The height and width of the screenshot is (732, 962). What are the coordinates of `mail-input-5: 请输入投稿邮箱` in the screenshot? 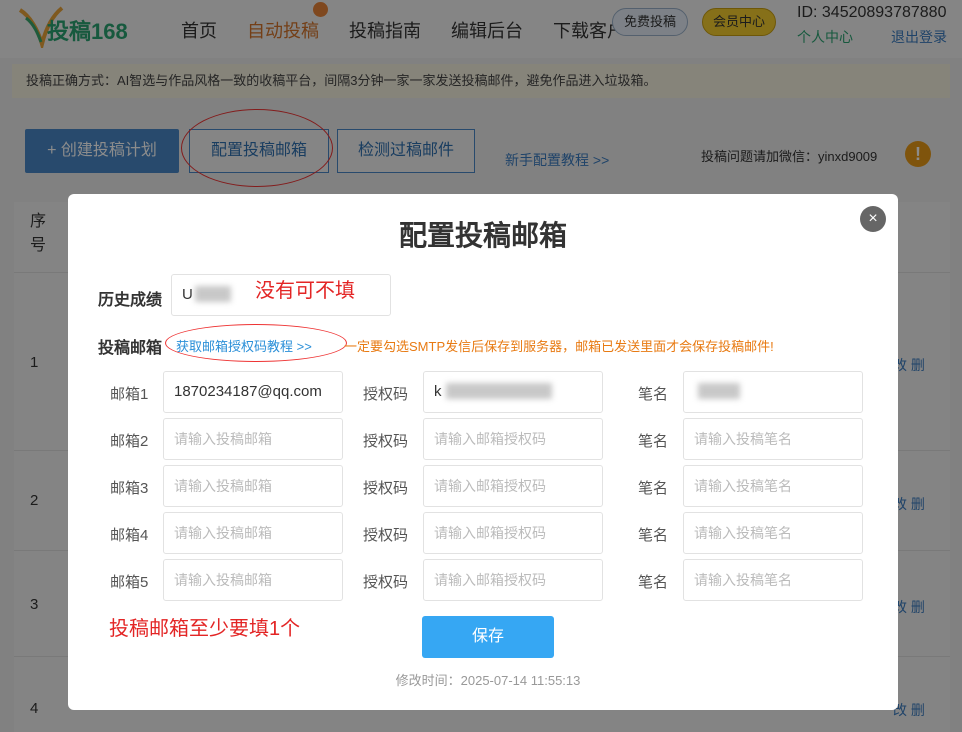 It's located at (253, 580).